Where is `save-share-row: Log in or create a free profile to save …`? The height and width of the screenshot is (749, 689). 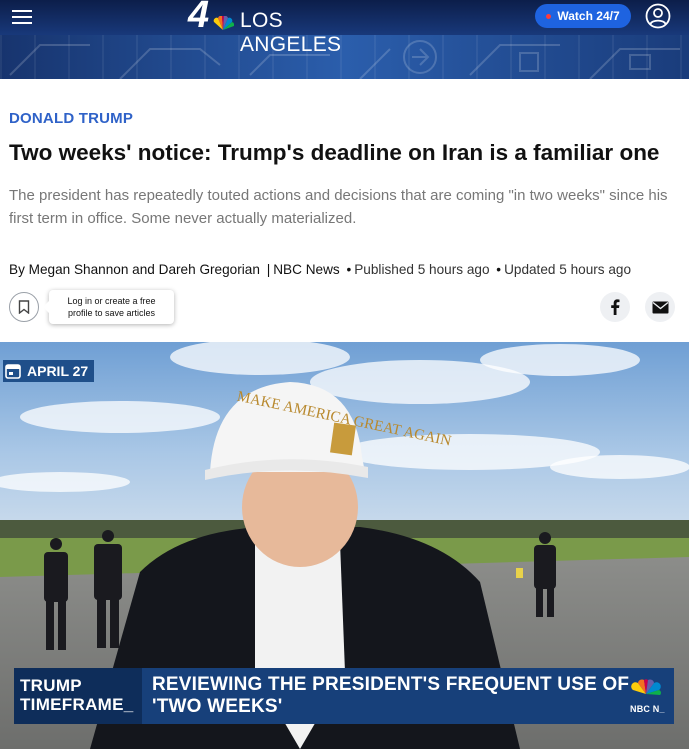
save-share-row: Log in or create a free profile to save … is located at coordinates (344, 307).